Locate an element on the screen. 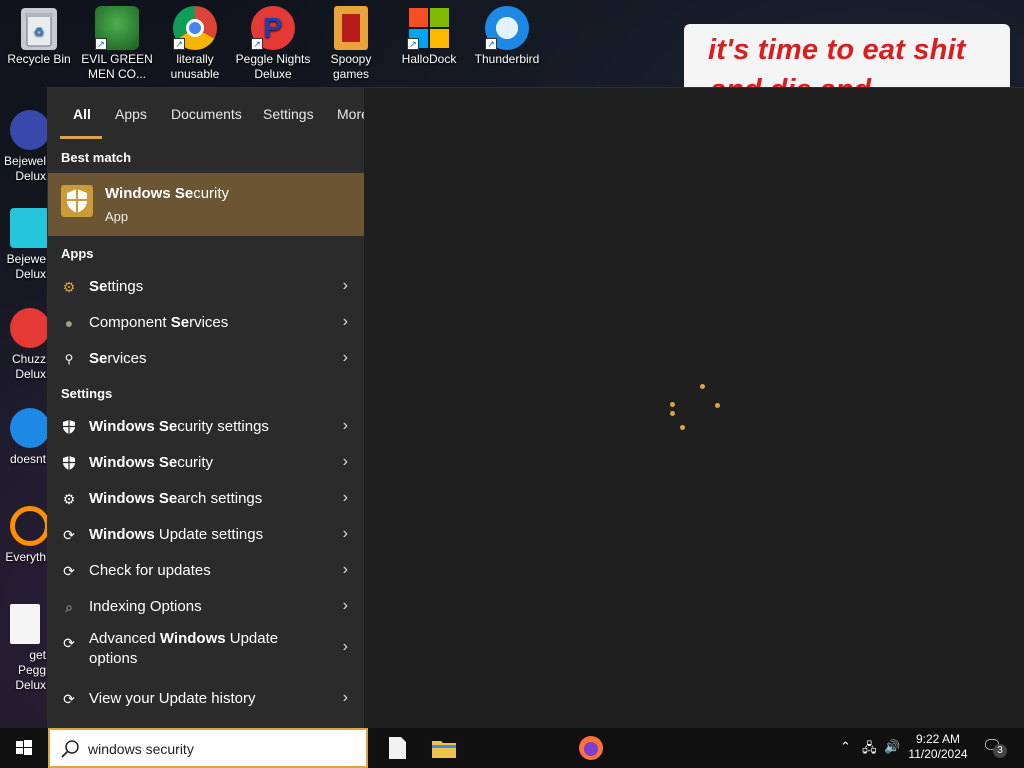 The image size is (1024, 768). windows-logo-icon: ↗ is located at coordinates (429, 28).